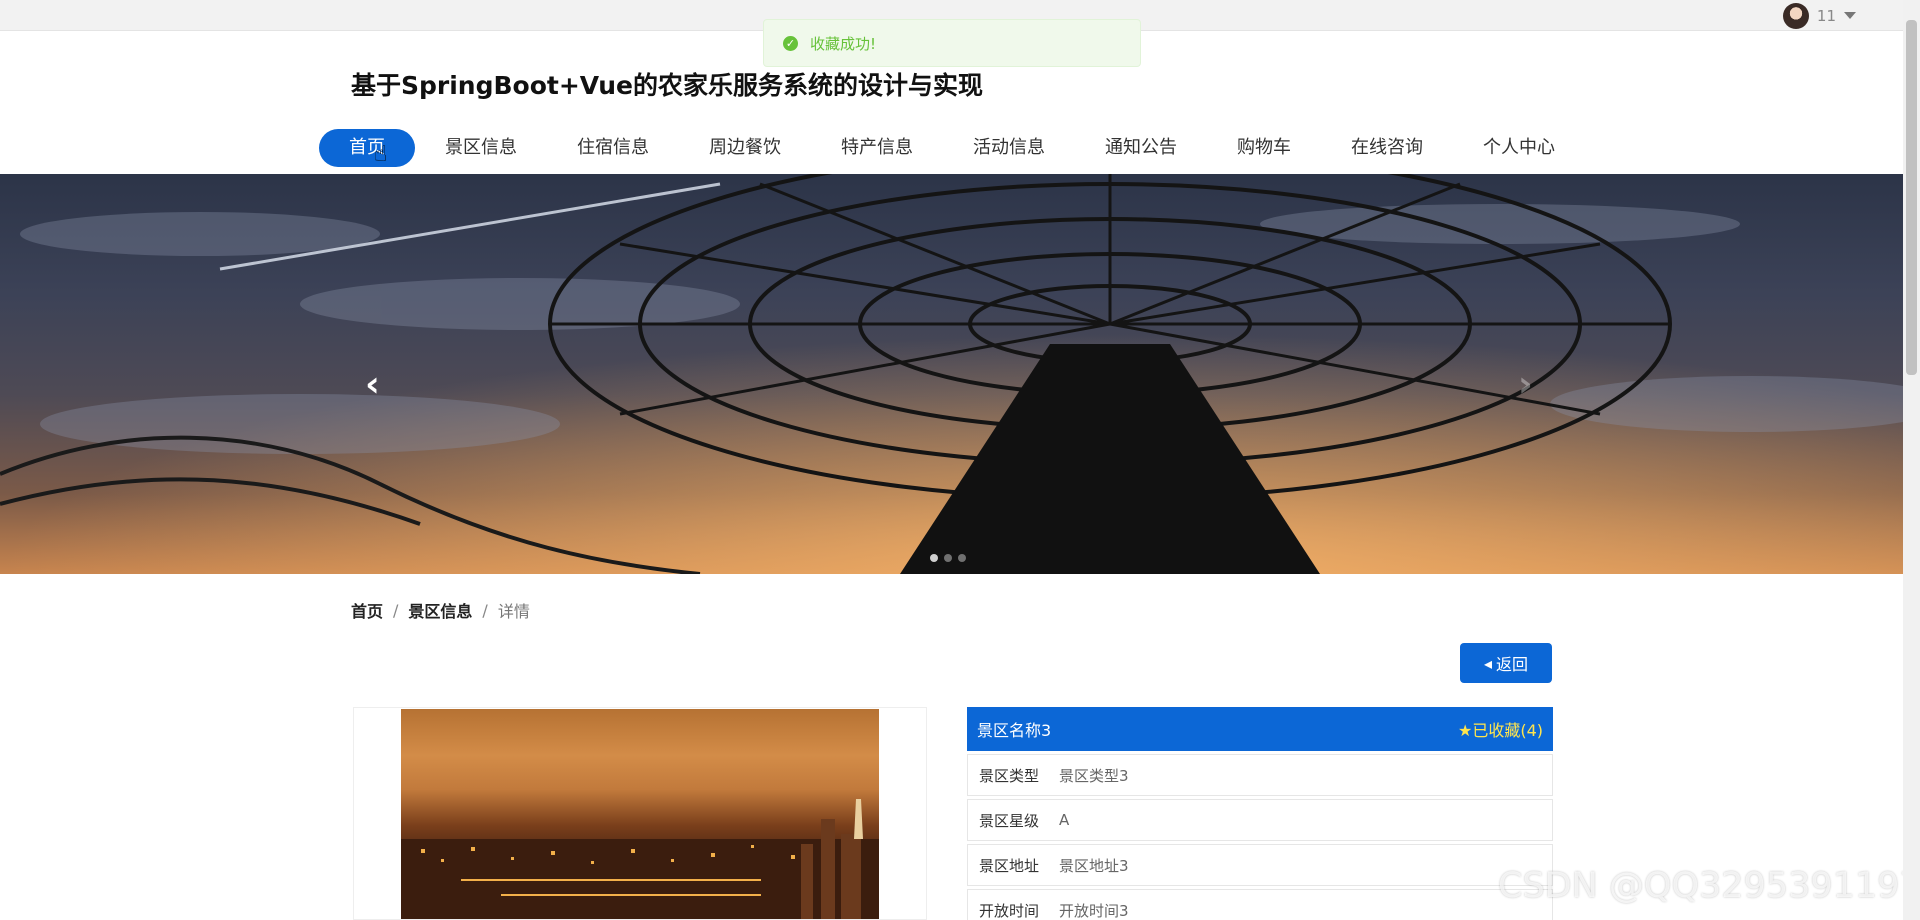 This screenshot has height=920, width=1920. I want to click on site-title: 基于SpringBoot+Vue的农家乐服务系统的设计与实现, so click(667, 85).